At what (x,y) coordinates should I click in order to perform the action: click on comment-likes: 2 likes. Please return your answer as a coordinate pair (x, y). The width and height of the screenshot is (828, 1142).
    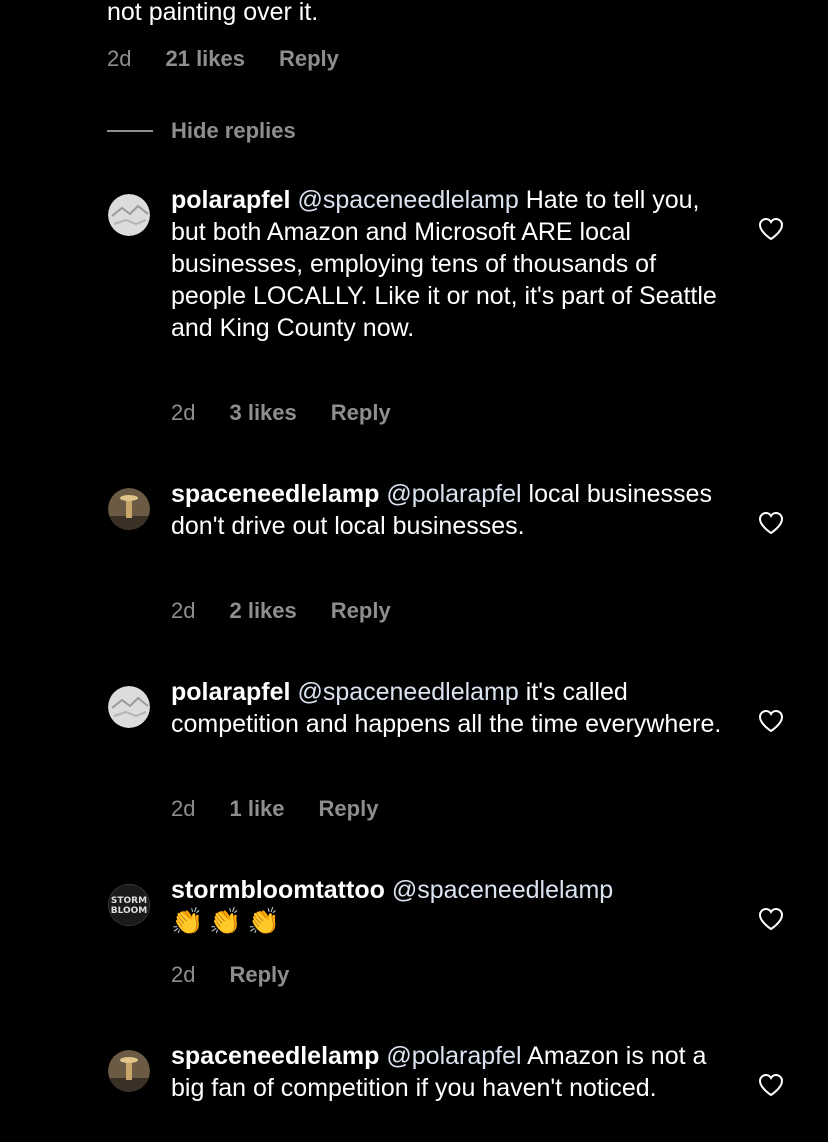
    Looking at the image, I should click on (262, 611).